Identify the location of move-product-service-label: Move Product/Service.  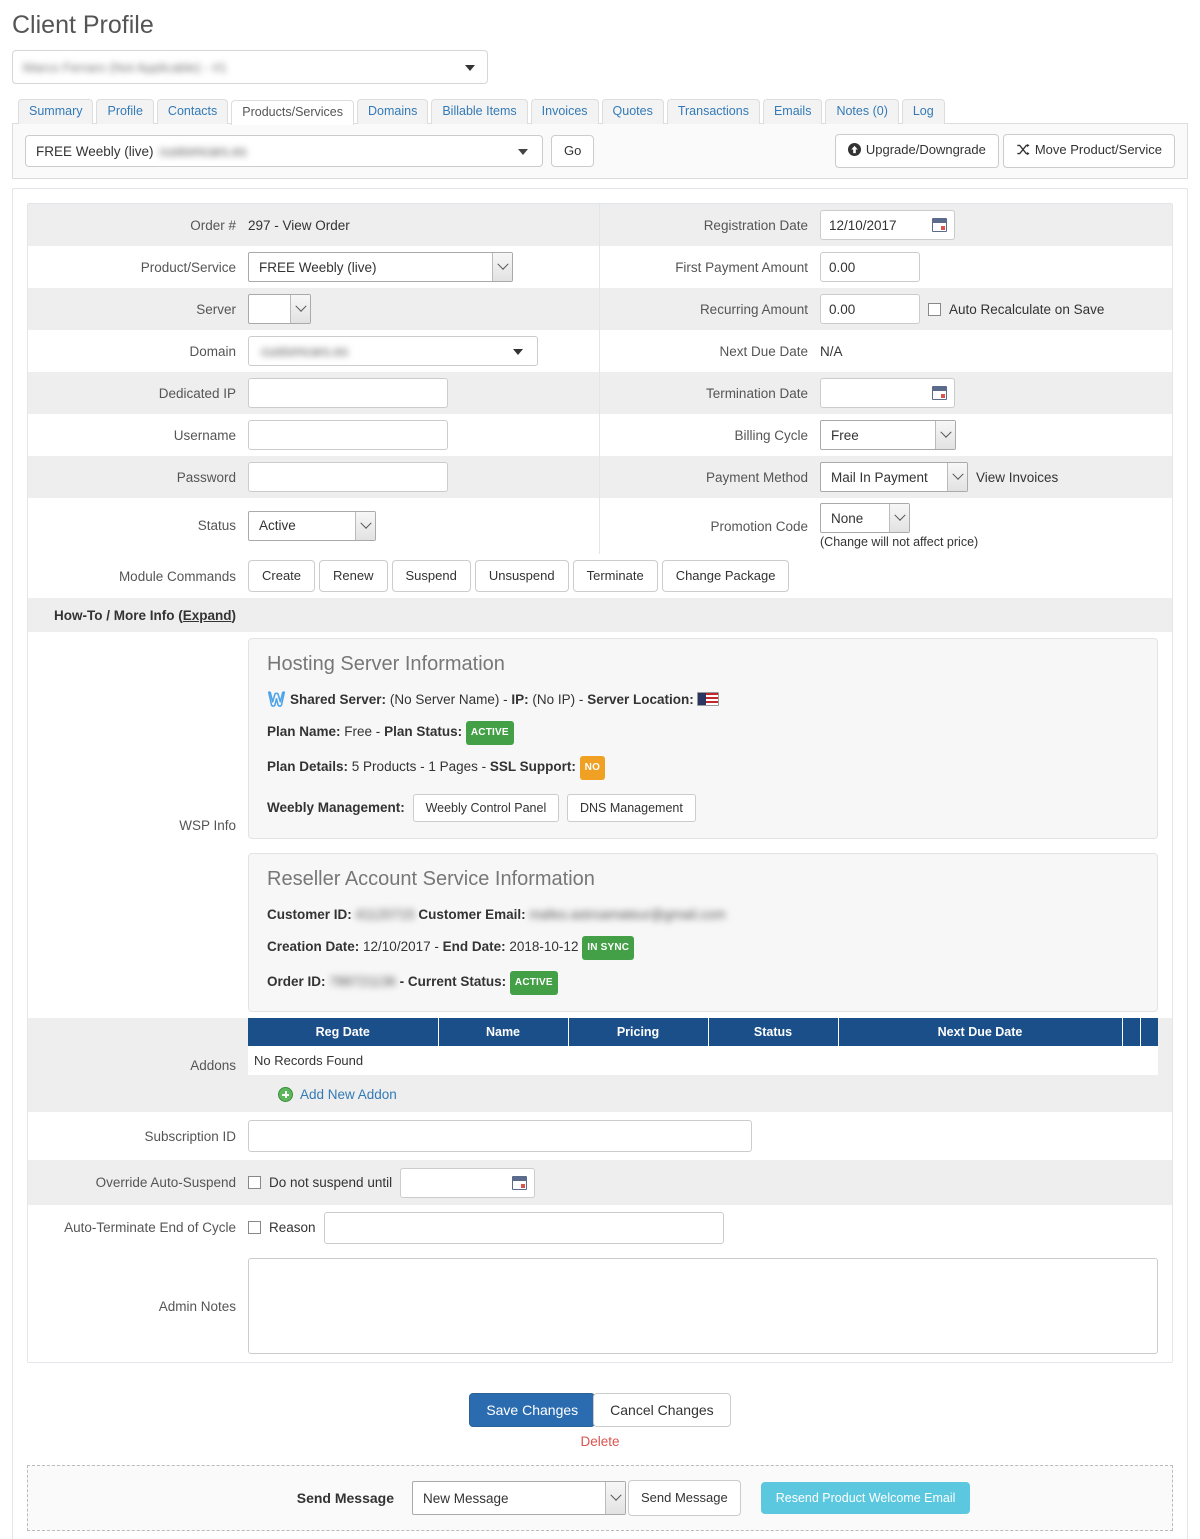
(1098, 149).